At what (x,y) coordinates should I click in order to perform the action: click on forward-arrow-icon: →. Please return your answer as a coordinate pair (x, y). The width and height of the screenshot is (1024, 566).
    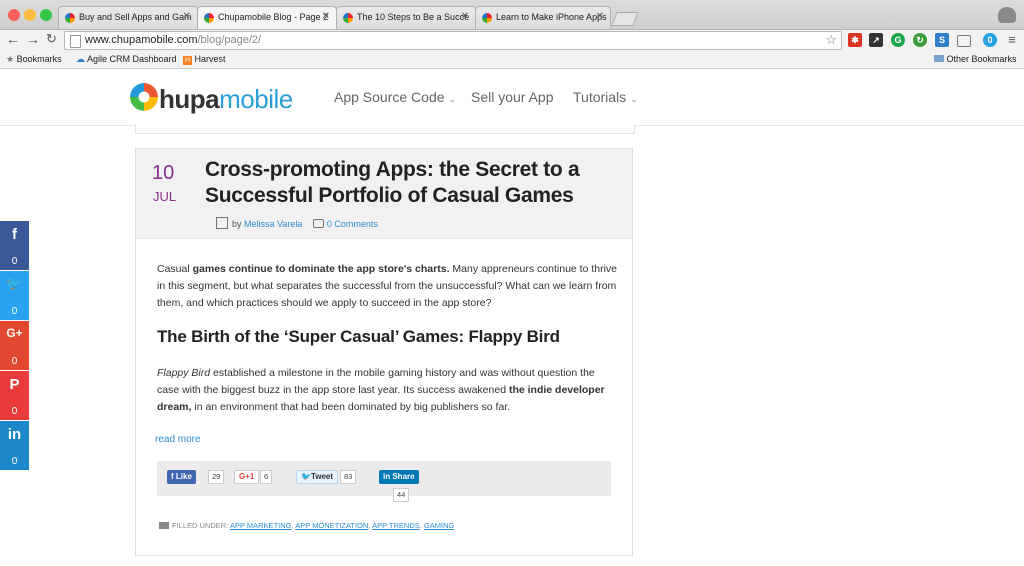
    Looking at the image, I should click on (33, 39).